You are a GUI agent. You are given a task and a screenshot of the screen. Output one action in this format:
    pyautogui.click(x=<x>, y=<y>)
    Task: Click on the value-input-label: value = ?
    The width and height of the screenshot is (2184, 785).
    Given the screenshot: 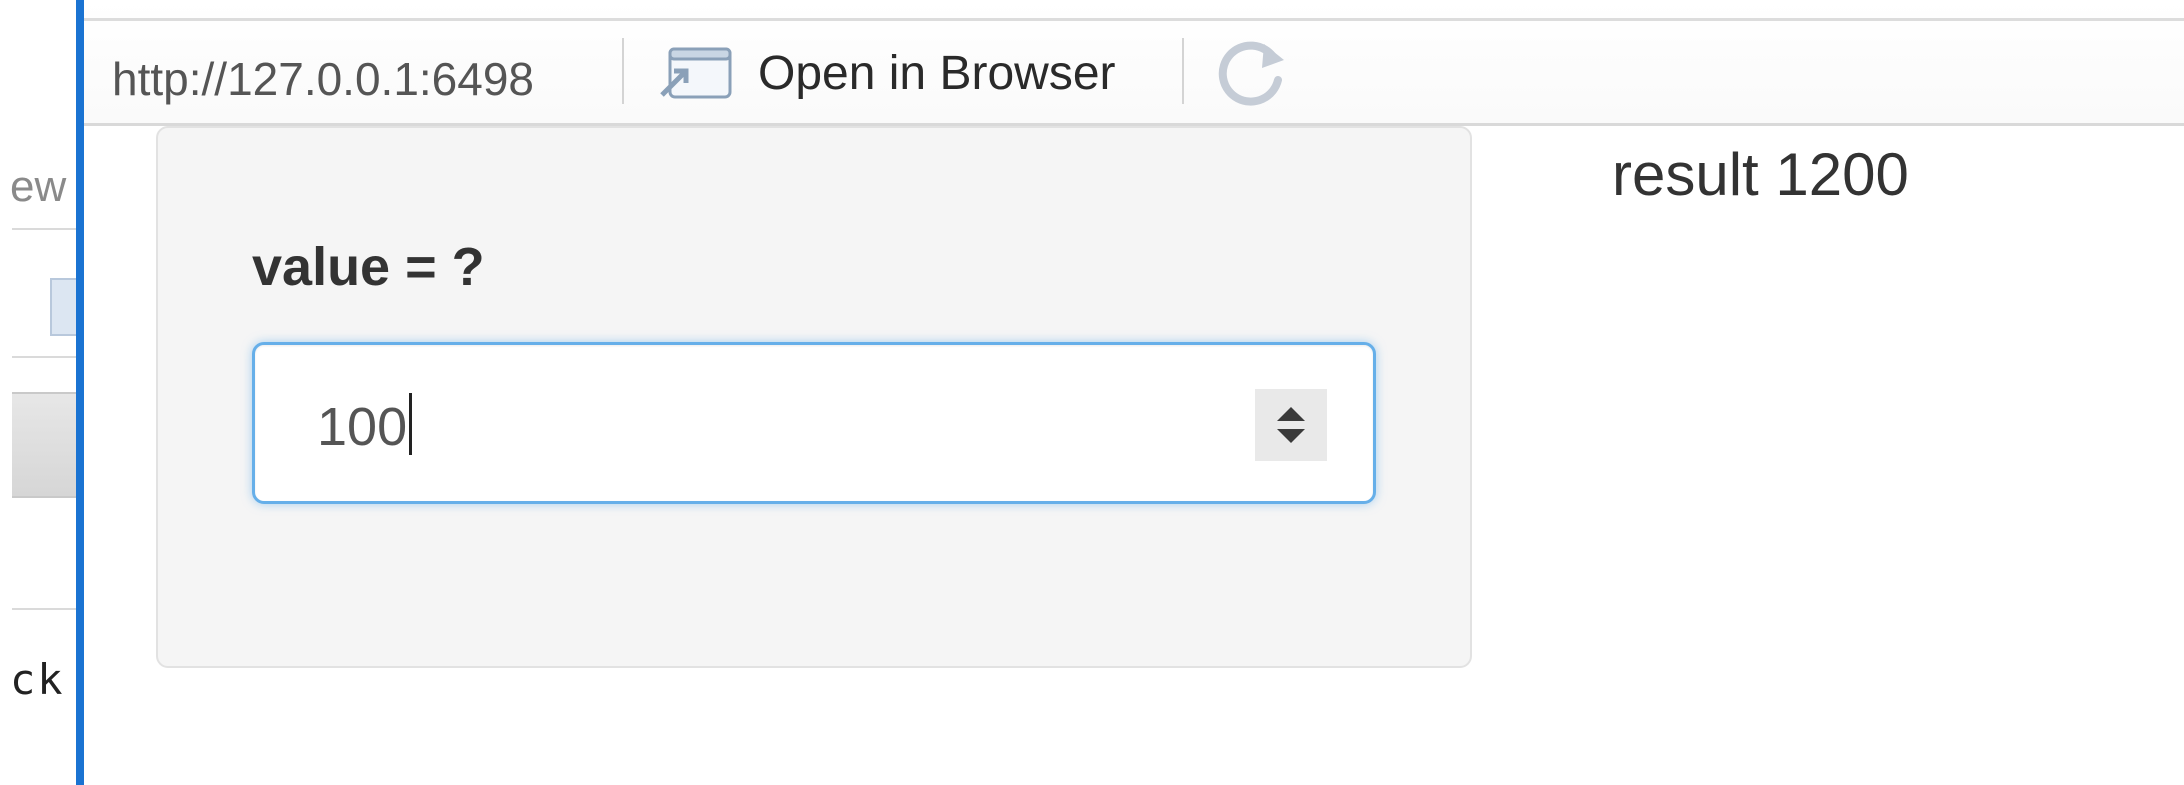 What is the action you would take?
    pyautogui.click(x=368, y=267)
    